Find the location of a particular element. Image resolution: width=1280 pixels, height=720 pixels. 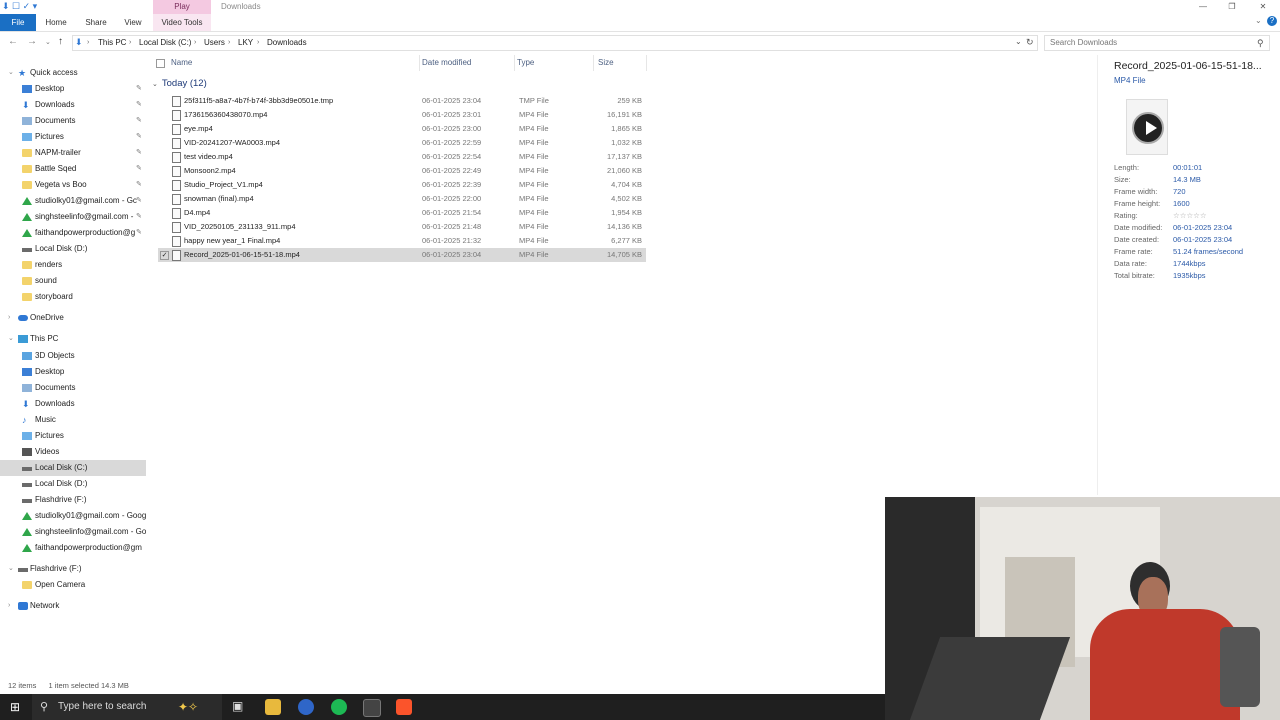

address-dropdown-icon: ⌄ is located at coordinates (1018, 41).